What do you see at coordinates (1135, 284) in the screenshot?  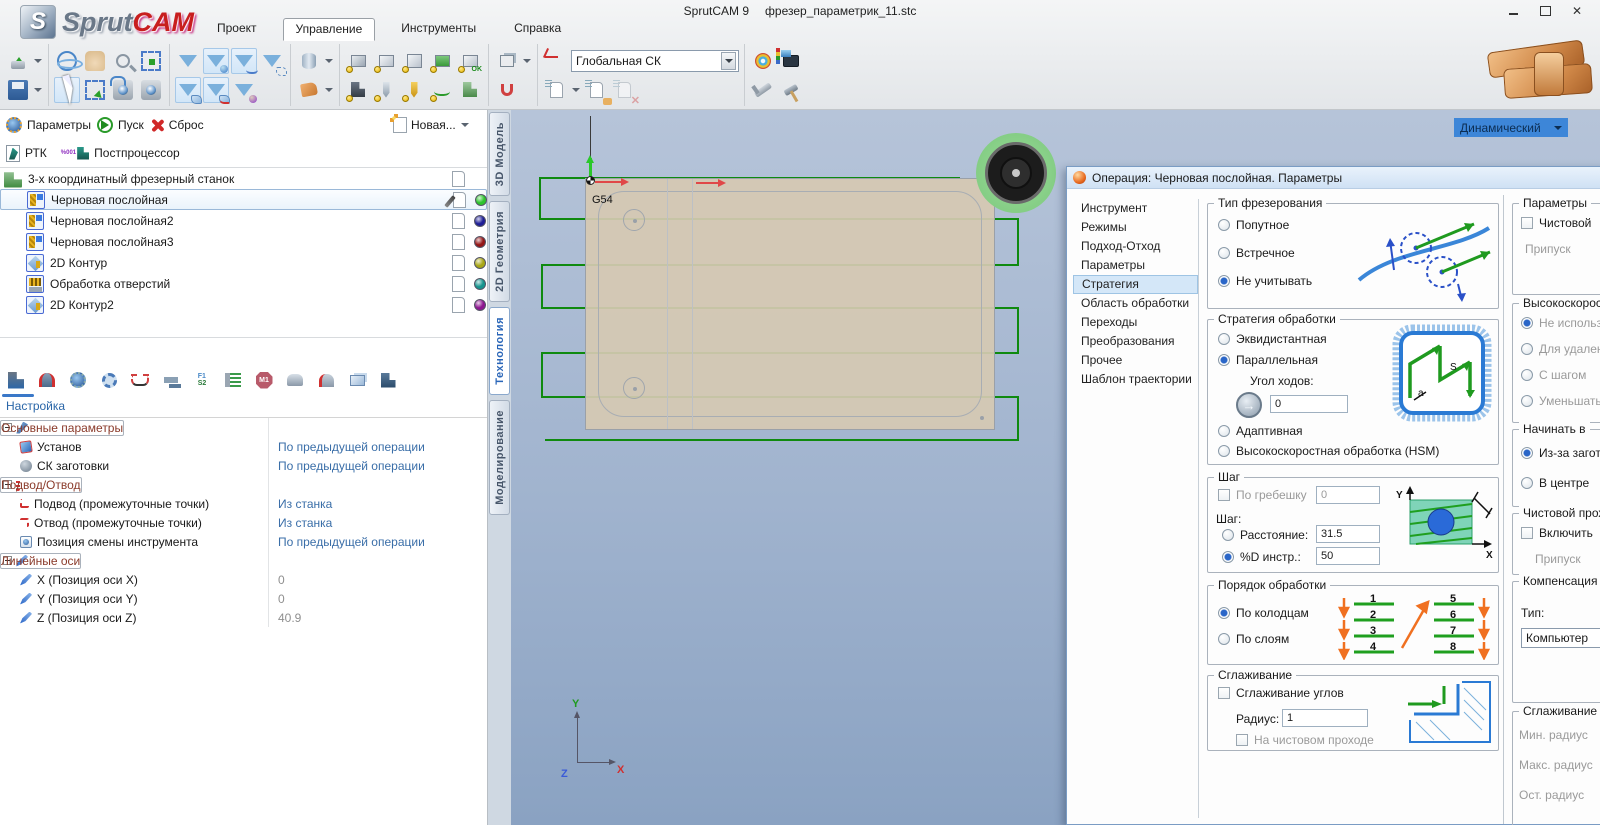 I see `dialog-nav-item: Стратегия` at bounding box center [1135, 284].